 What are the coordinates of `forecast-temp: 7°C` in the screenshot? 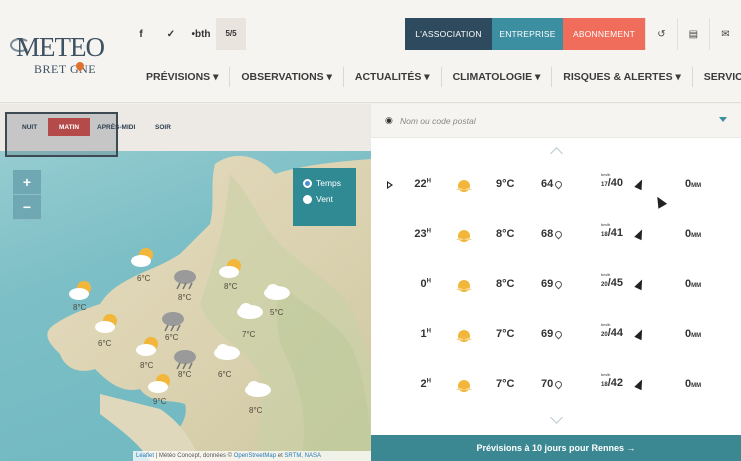 It's located at (505, 334).